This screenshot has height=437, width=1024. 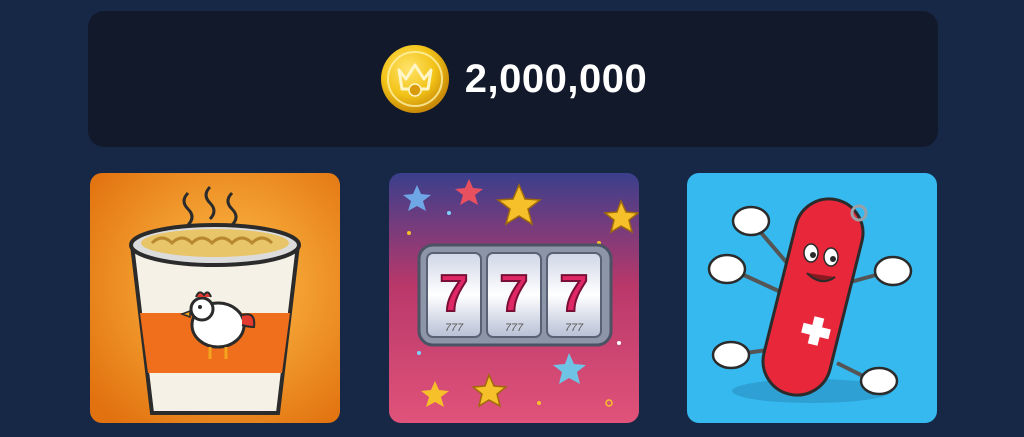 What do you see at coordinates (556, 78) in the screenshot?
I see `balance-amount: 2,000,000` at bounding box center [556, 78].